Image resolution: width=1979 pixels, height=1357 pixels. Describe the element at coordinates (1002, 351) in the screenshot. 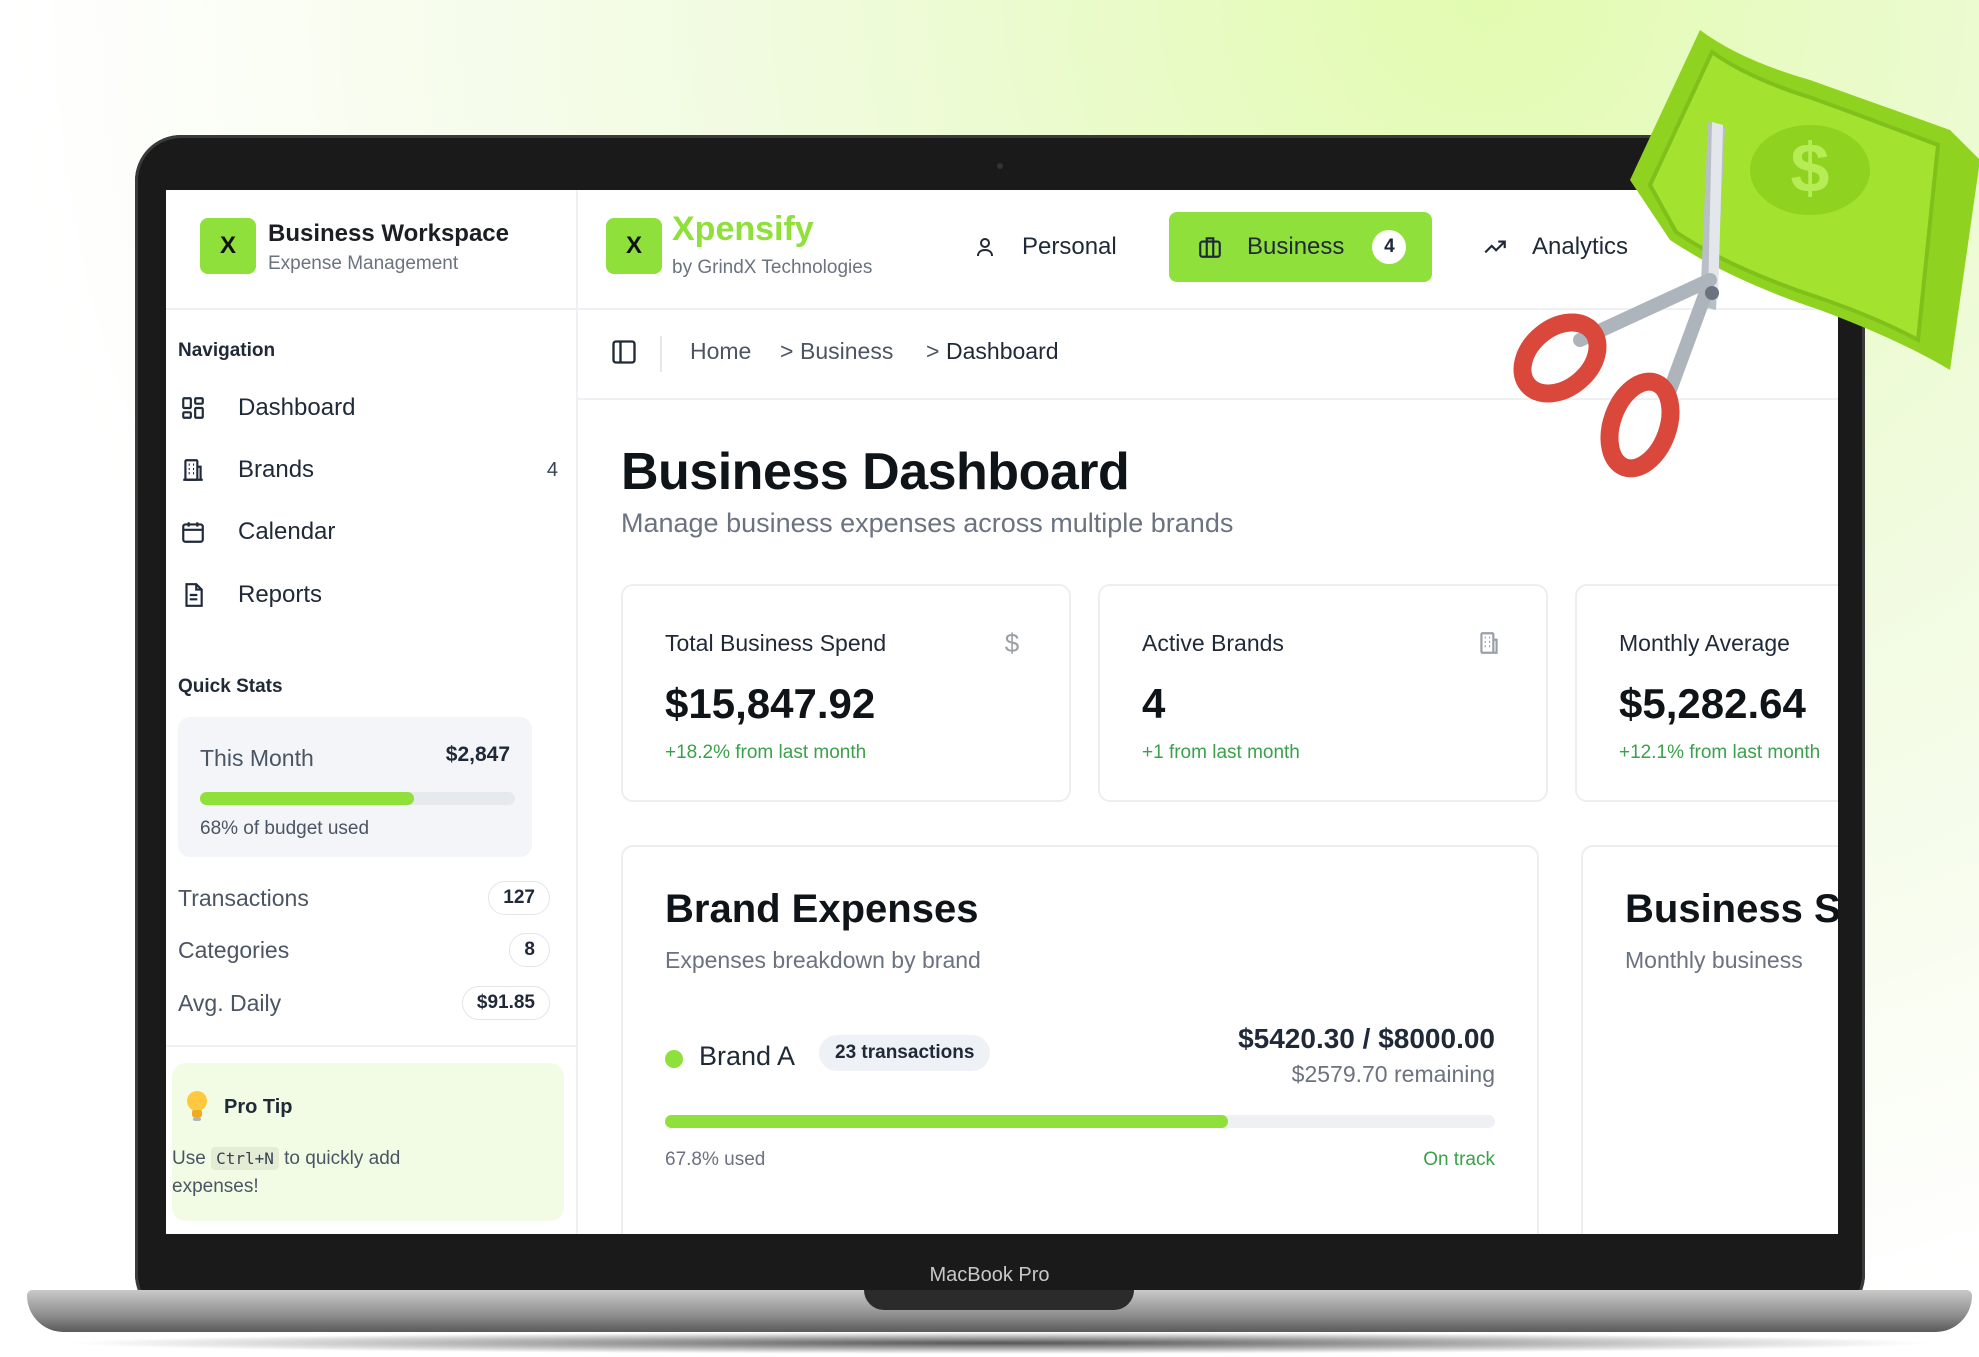

I see `breadcrumb-dashboard: Dashboard` at that location.